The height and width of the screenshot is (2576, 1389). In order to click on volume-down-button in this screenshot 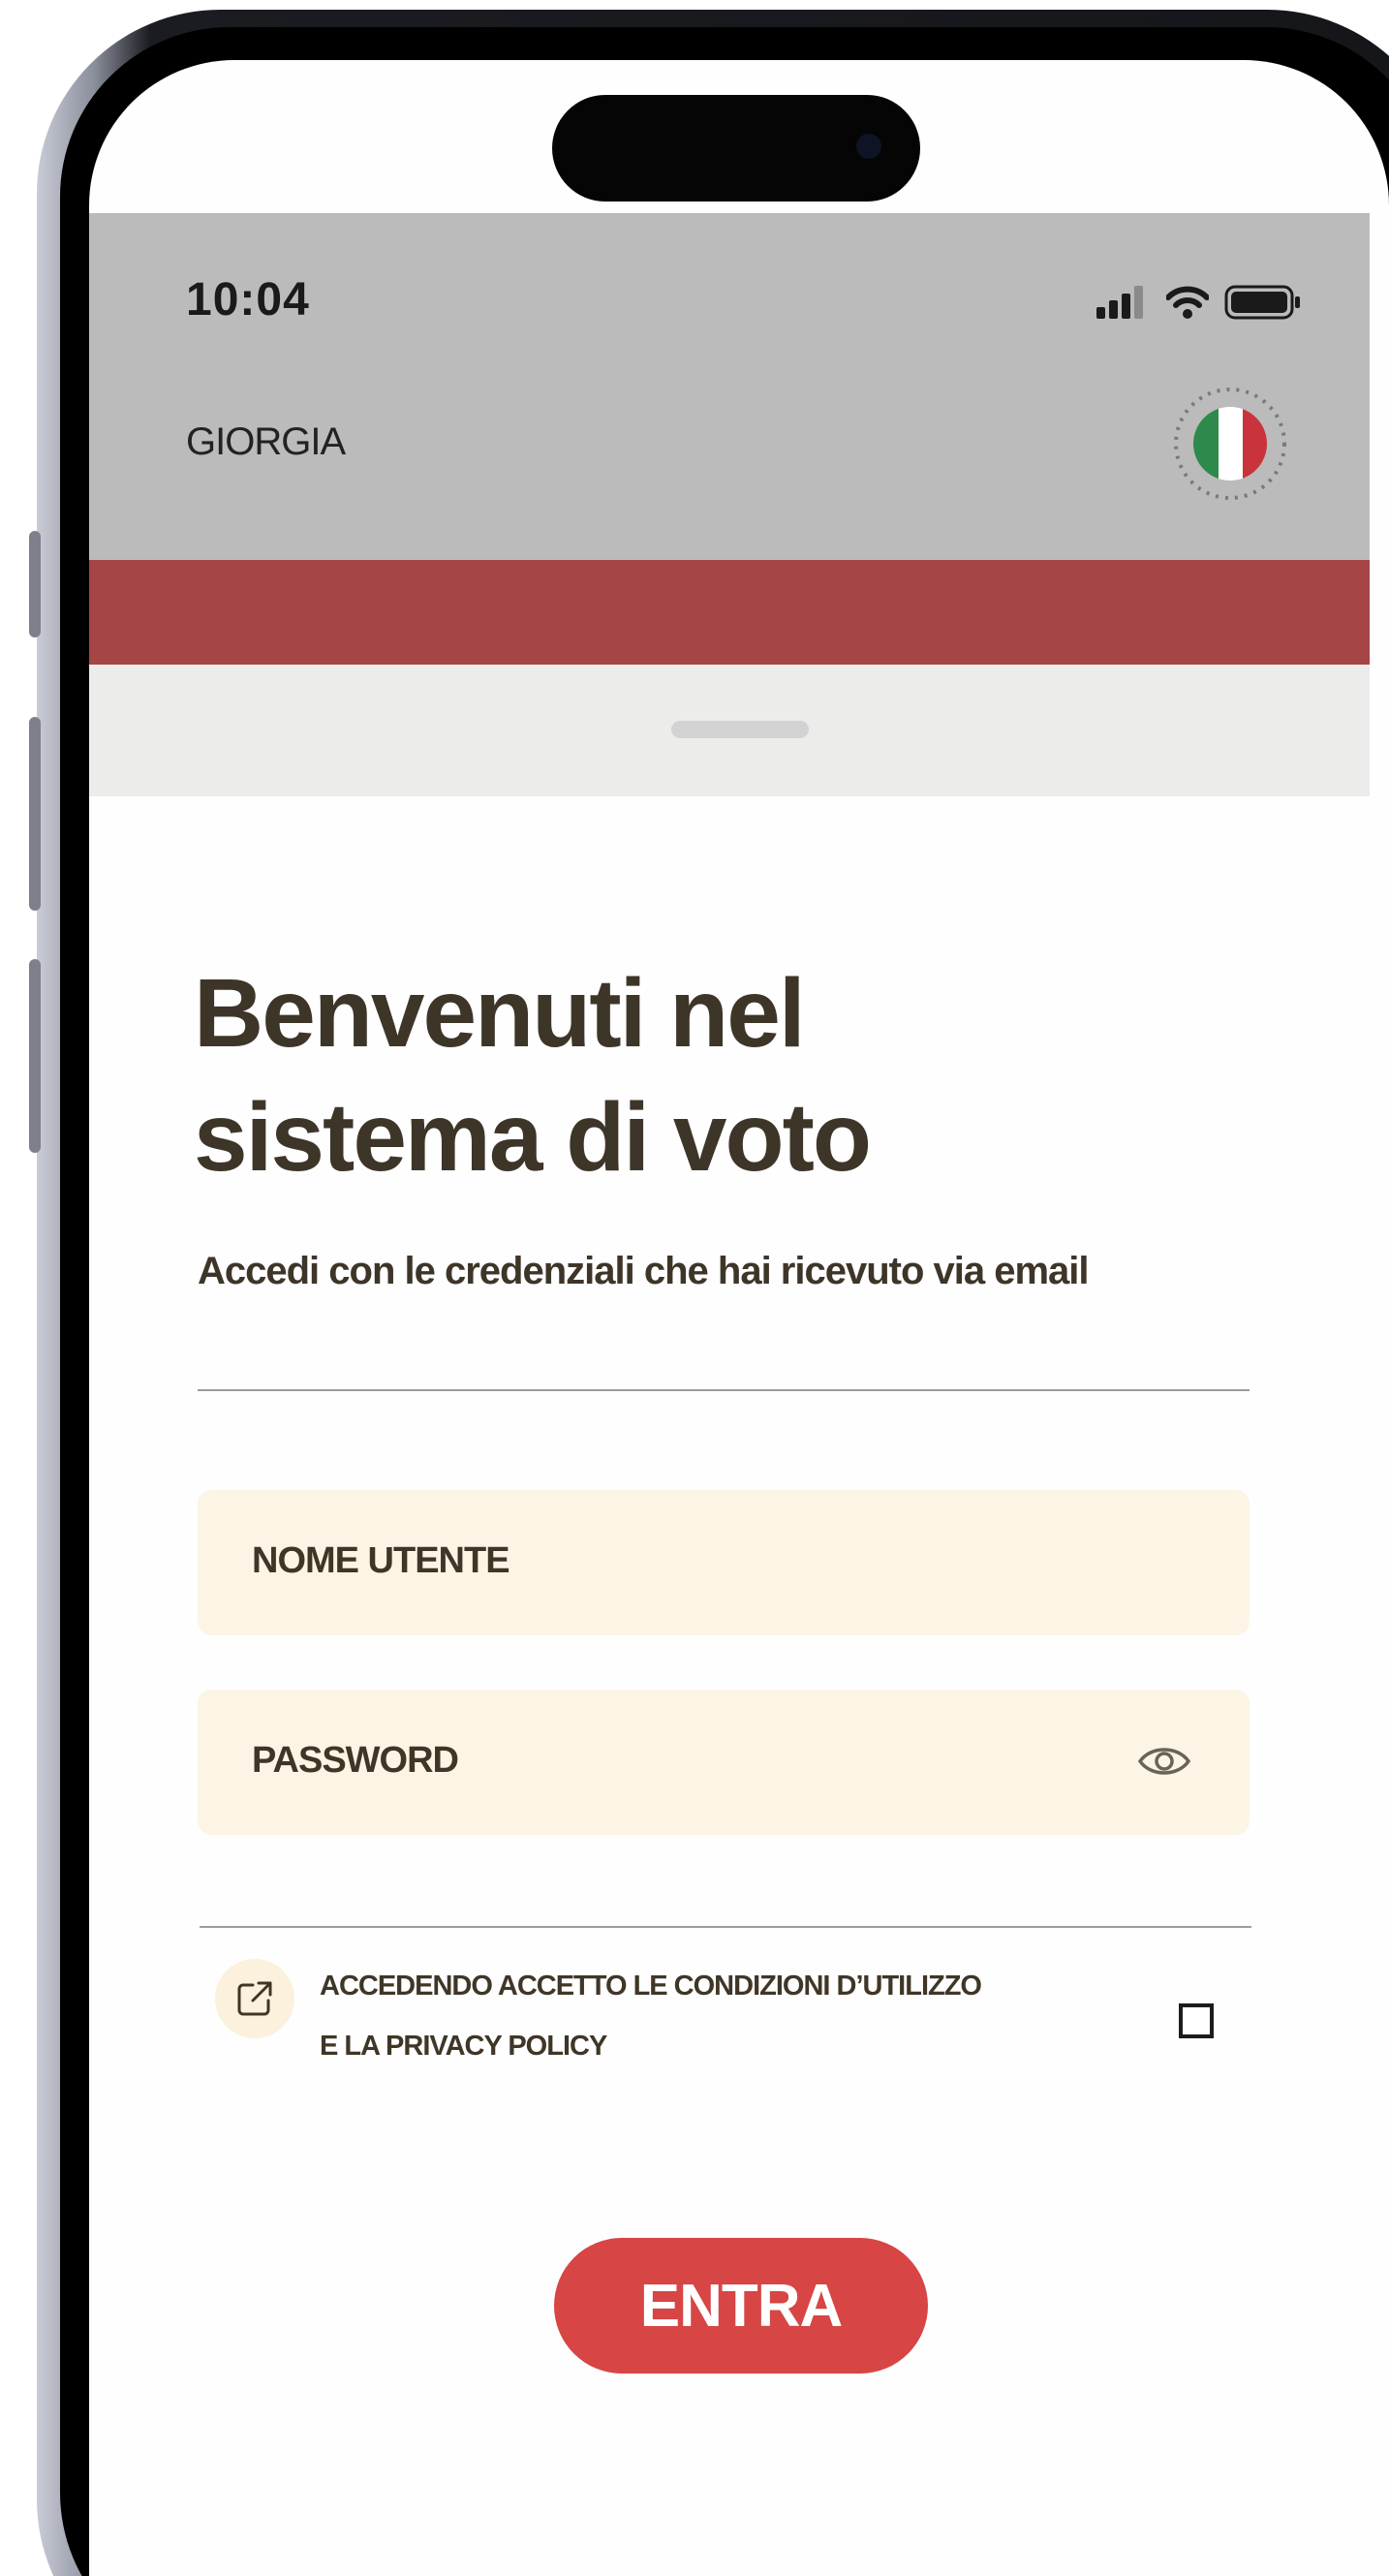, I will do `click(35, 1056)`.